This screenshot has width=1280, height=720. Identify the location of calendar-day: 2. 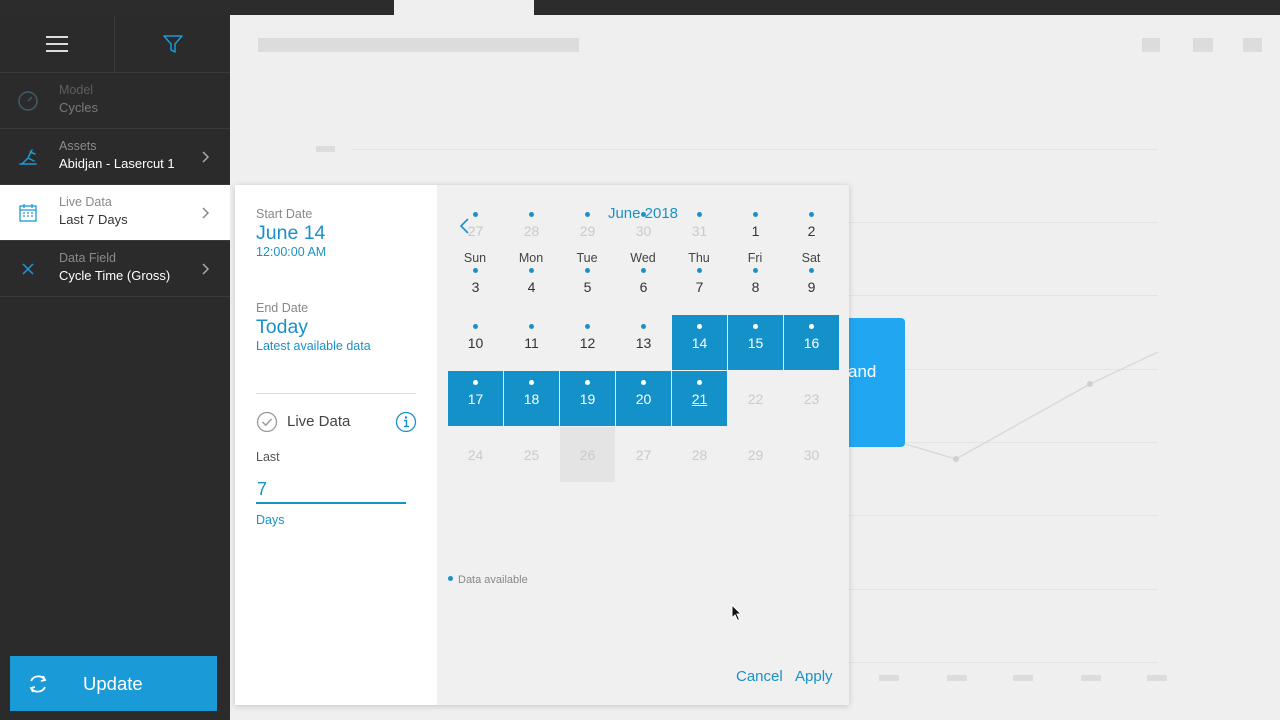
(811, 230).